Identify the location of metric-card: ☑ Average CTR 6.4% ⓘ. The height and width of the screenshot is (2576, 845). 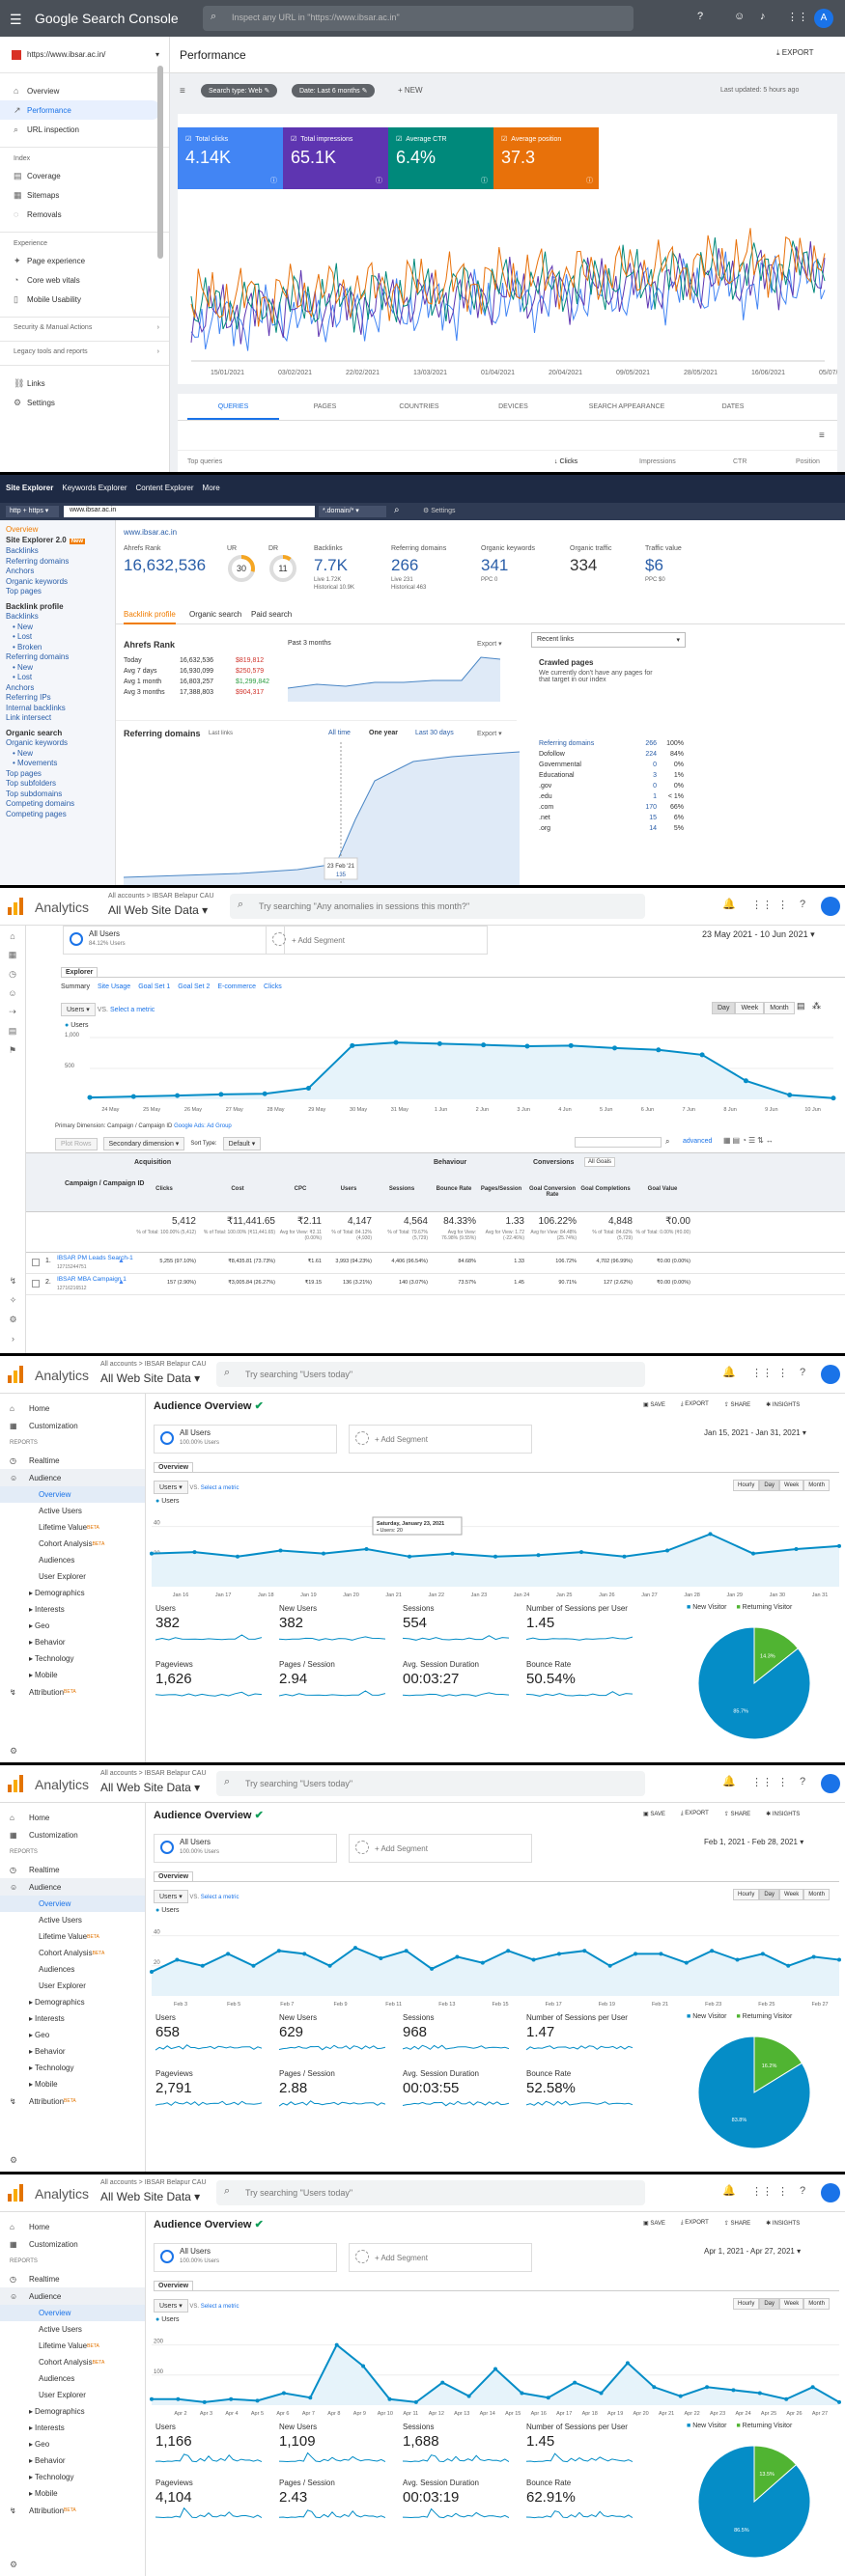
(440, 158).